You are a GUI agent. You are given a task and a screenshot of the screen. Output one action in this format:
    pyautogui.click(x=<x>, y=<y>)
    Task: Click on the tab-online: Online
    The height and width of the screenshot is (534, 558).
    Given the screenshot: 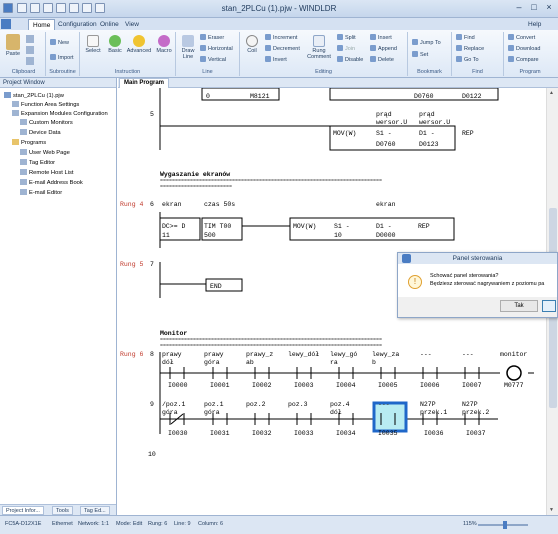 What is the action you would take?
    pyautogui.click(x=109, y=24)
    